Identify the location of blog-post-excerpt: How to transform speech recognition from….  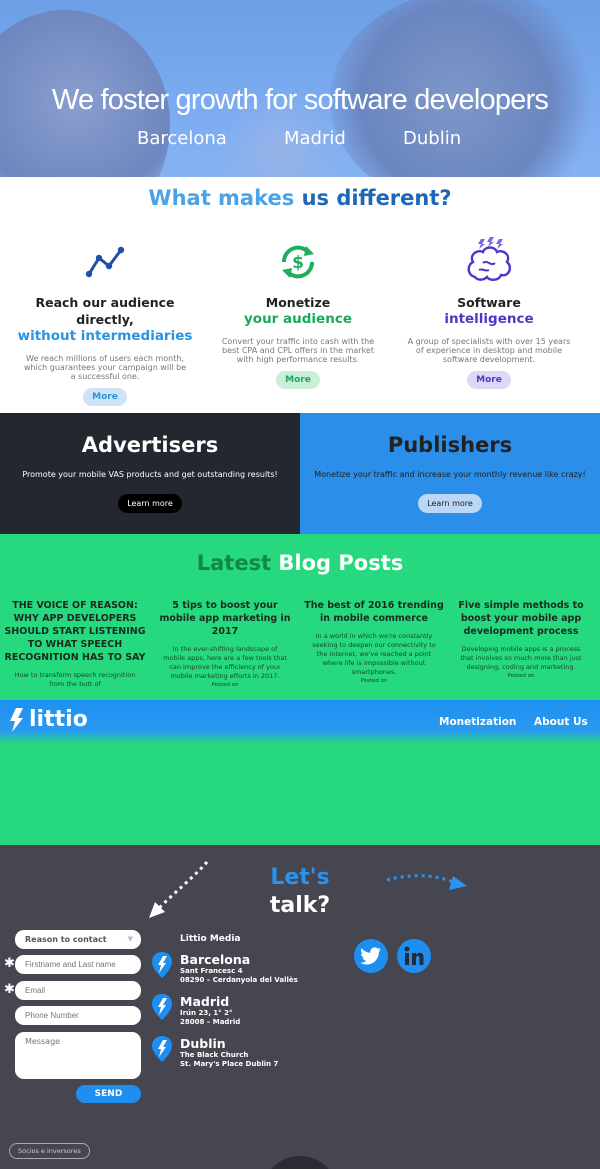
(75, 679).